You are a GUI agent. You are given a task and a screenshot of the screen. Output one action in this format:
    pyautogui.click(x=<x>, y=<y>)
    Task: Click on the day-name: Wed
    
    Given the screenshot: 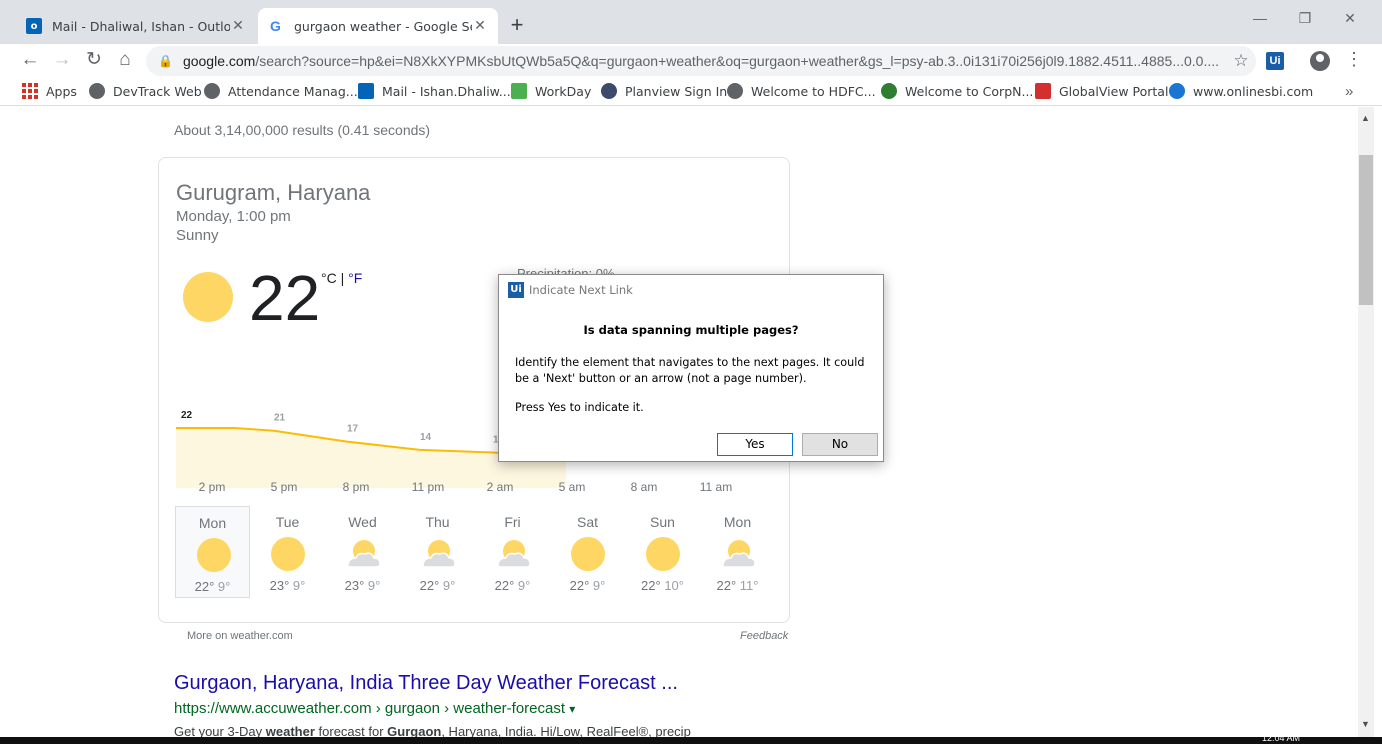 What is the action you would take?
    pyautogui.click(x=362, y=522)
    